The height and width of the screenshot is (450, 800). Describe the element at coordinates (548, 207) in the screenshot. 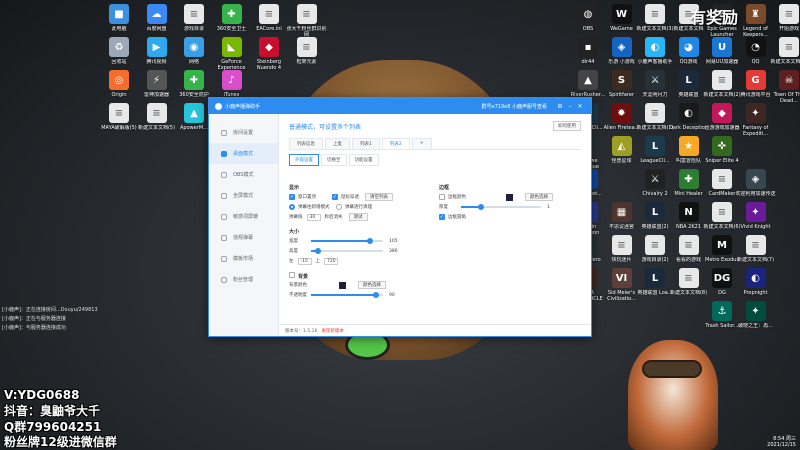

I see `thickness-value: 1` at that location.